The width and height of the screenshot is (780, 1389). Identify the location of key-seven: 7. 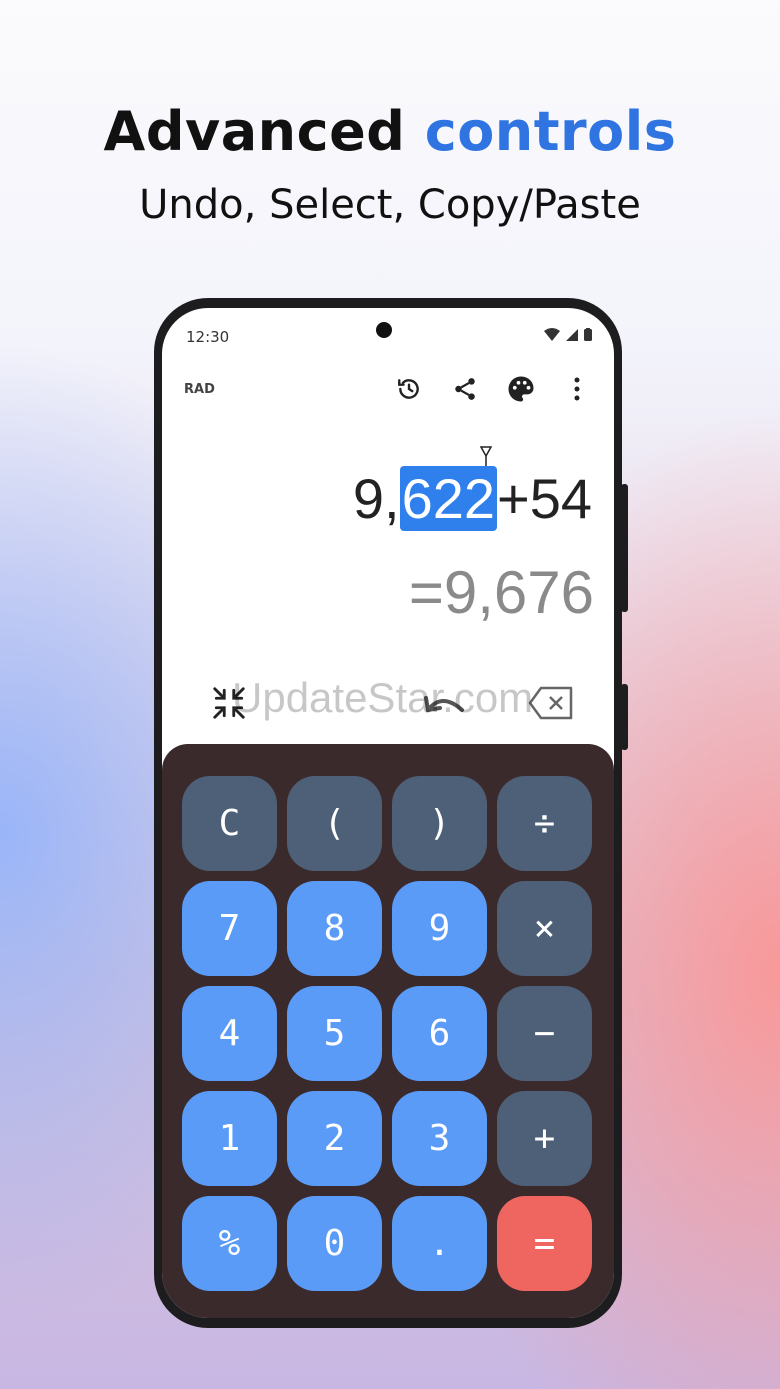
(229, 928).